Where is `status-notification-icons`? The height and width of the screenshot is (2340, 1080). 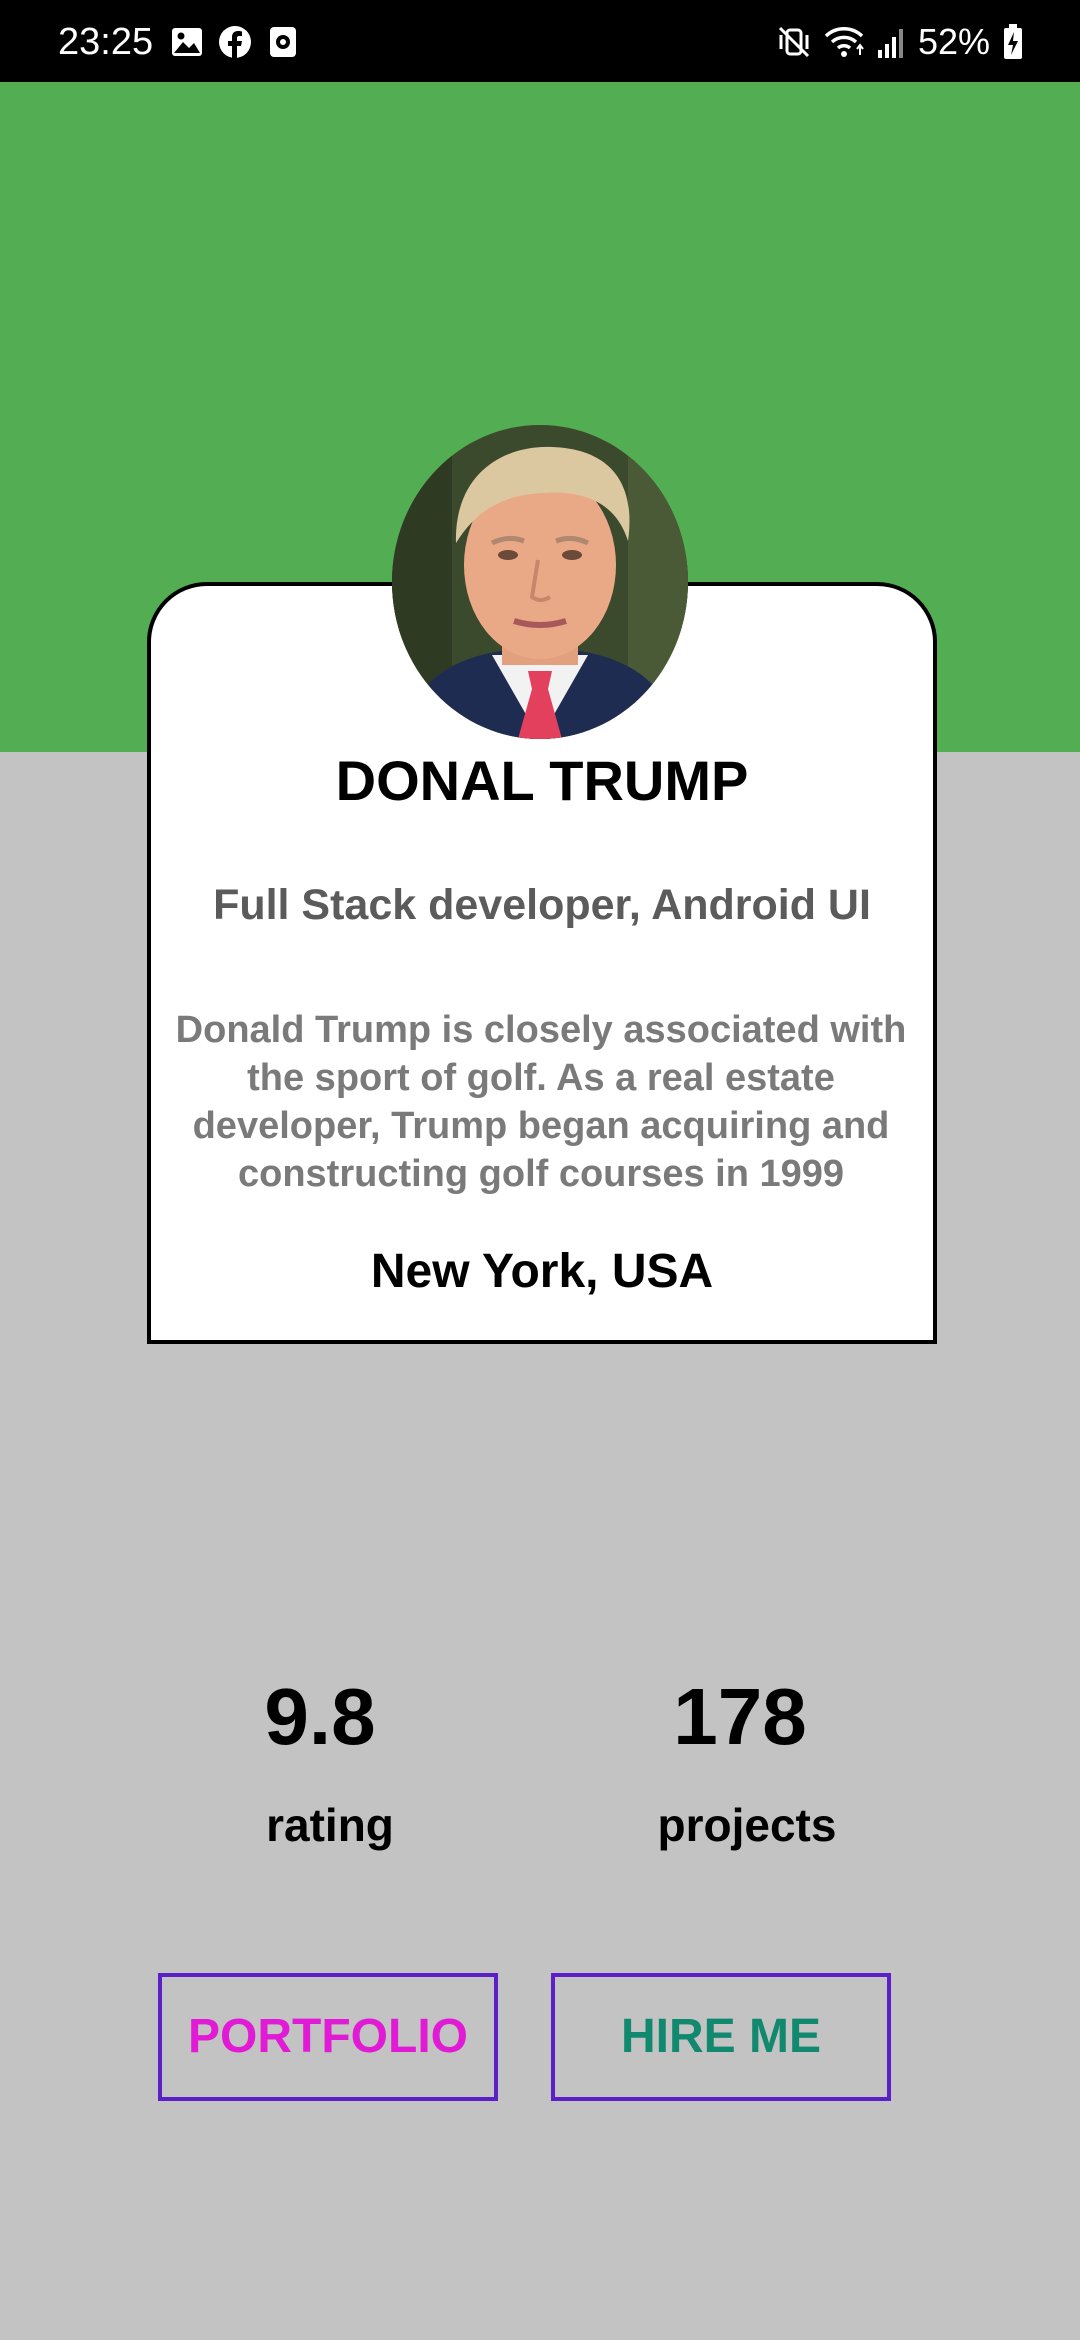
status-notification-icons is located at coordinates (235, 42).